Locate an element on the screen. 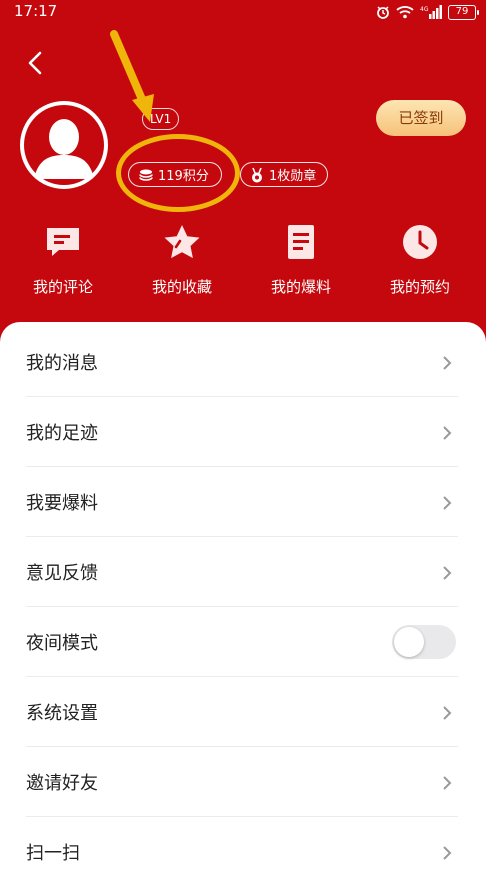 Image resolution: width=486 pixels, height=883 pixels. quick-action-tips: 我的爆料 is located at coordinates (301, 262).